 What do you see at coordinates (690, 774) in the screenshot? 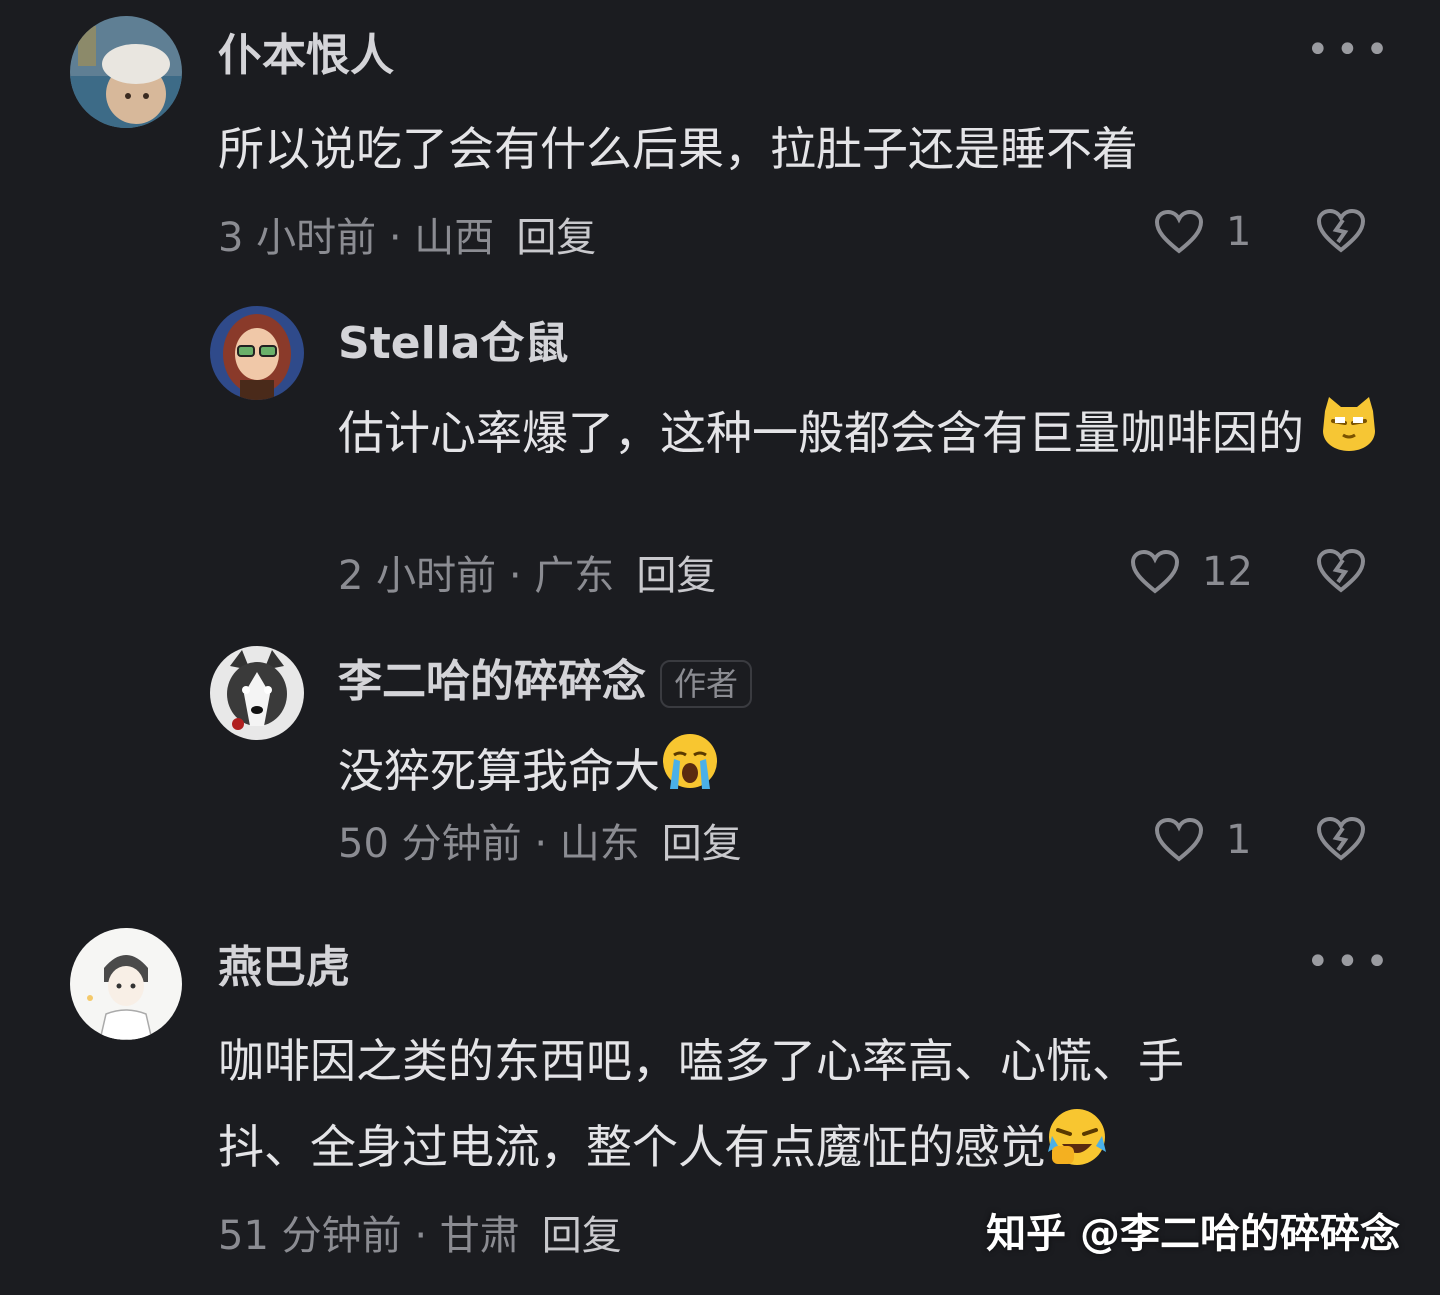
I see `crying-face-emoji-icon` at bounding box center [690, 774].